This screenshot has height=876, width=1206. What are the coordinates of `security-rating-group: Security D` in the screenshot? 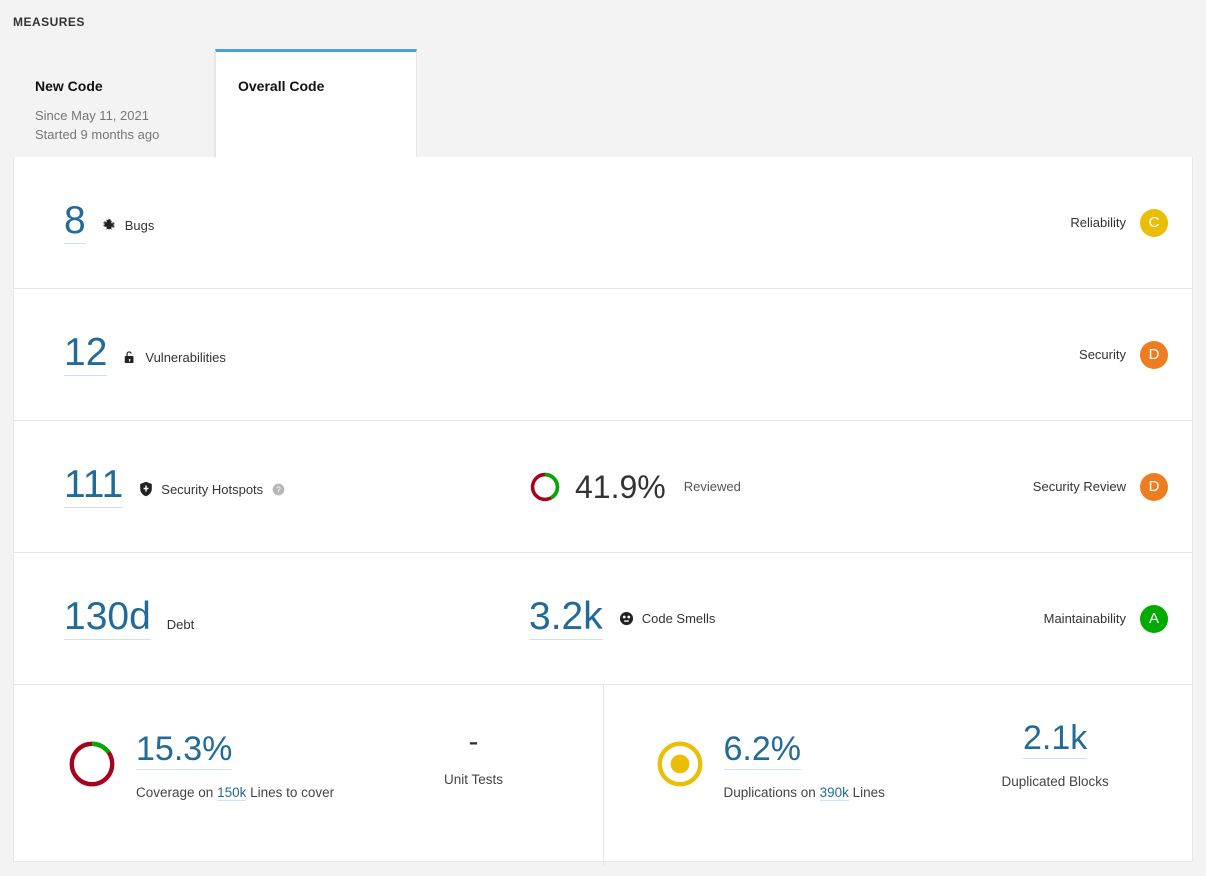 It's located at (1123, 354).